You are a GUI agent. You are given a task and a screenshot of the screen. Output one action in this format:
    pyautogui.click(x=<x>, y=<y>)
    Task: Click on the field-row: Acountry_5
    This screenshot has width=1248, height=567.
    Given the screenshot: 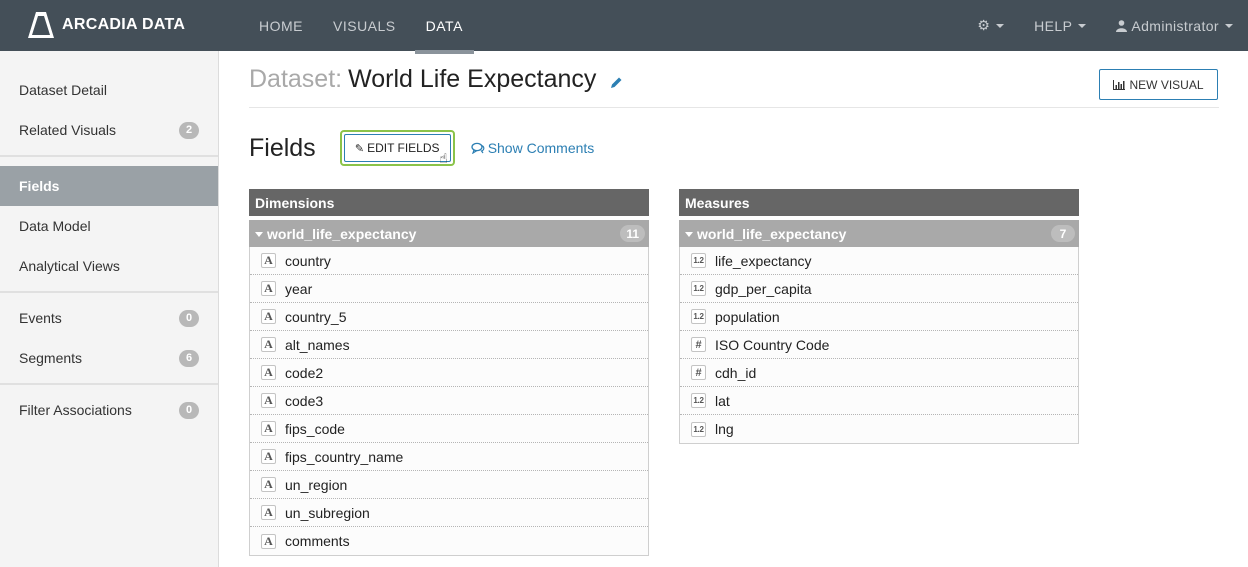 What is the action you would take?
    pyautogui.click(x=449, y=317)
    